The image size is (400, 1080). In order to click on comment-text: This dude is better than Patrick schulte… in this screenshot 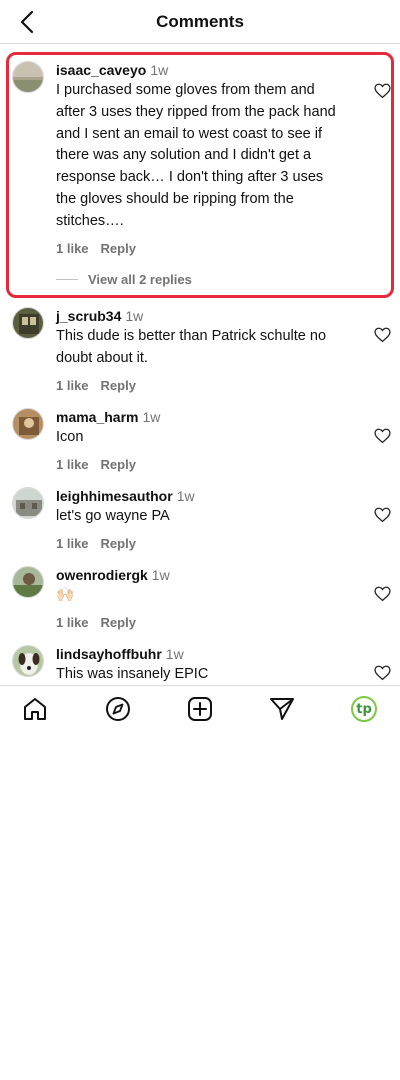, I will do `click(191, 347)`.